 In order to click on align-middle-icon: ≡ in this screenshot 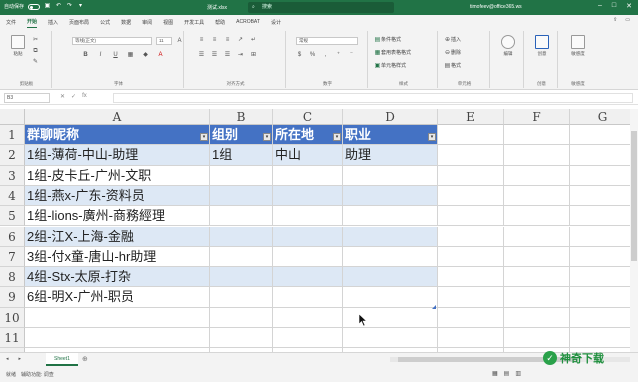, I will do `click(214, 40)`.